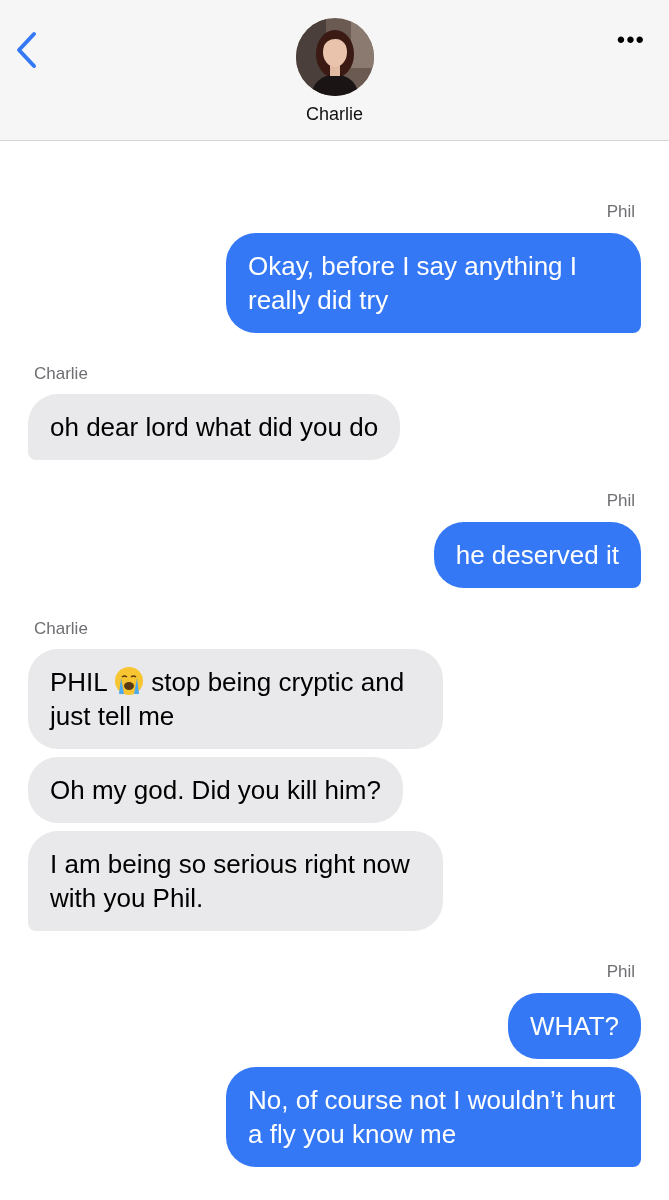 The image size is (669, 1200). I want to click on message-bubble: PHIL stop being cryptic and just tell me, so click(235, 699).